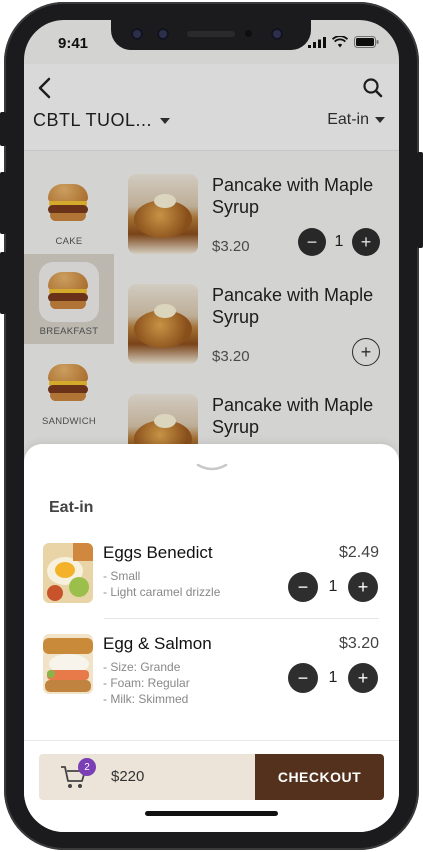 This screenshot has width=423, height=852. What do you see at coordinates (142, 667) in the screenshot?
I see `cart-item-option: - Size: Grande` at bounding box center [142, 667].